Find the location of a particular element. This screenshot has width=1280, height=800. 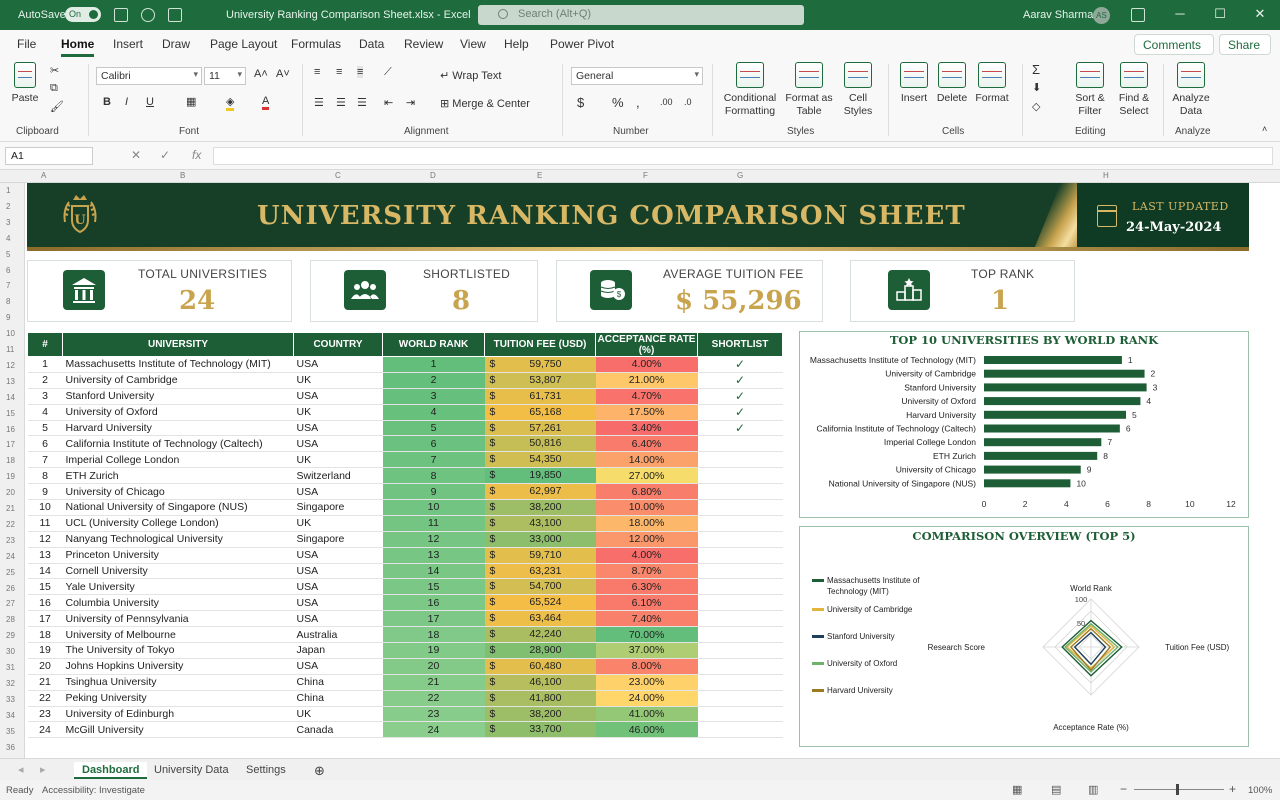

world-rank-cell: 16 is located at coordinates (433, 603).